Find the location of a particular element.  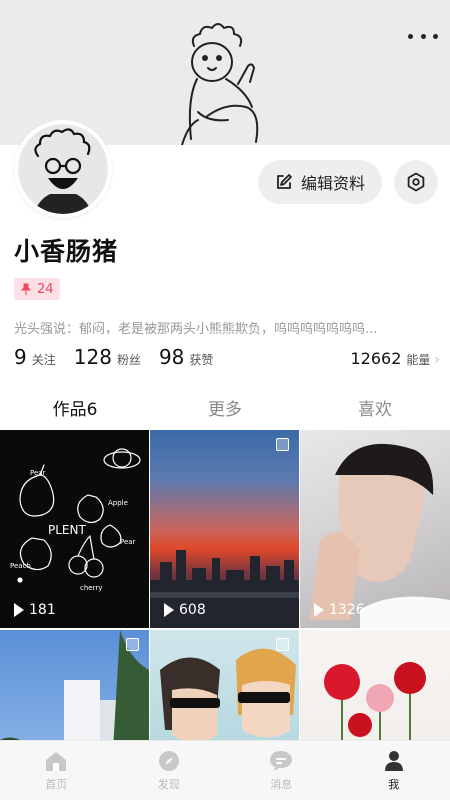

stat-label: 关注 is located at coordinates (43, 360).